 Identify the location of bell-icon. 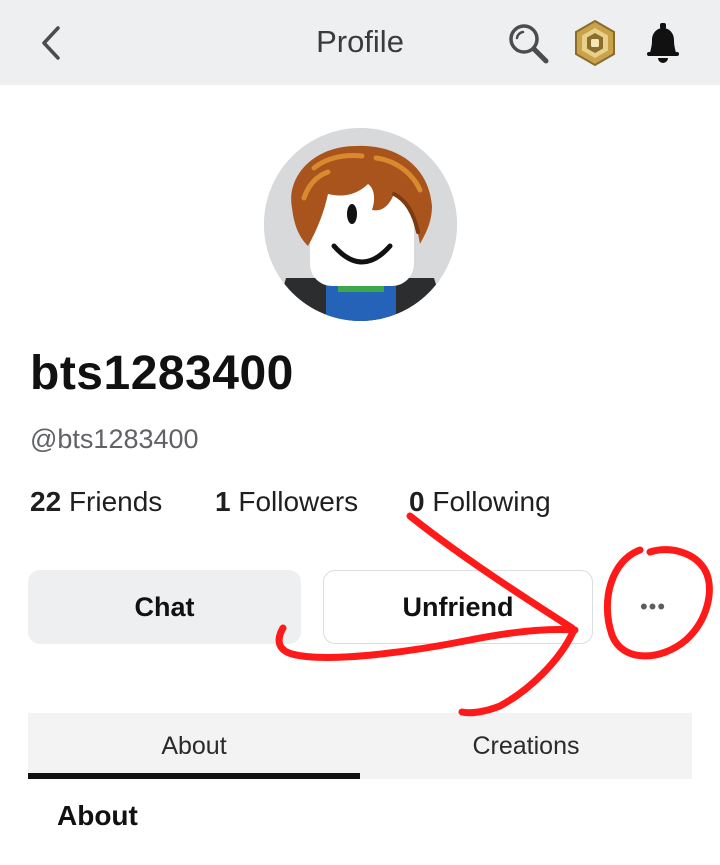
(663, 43).